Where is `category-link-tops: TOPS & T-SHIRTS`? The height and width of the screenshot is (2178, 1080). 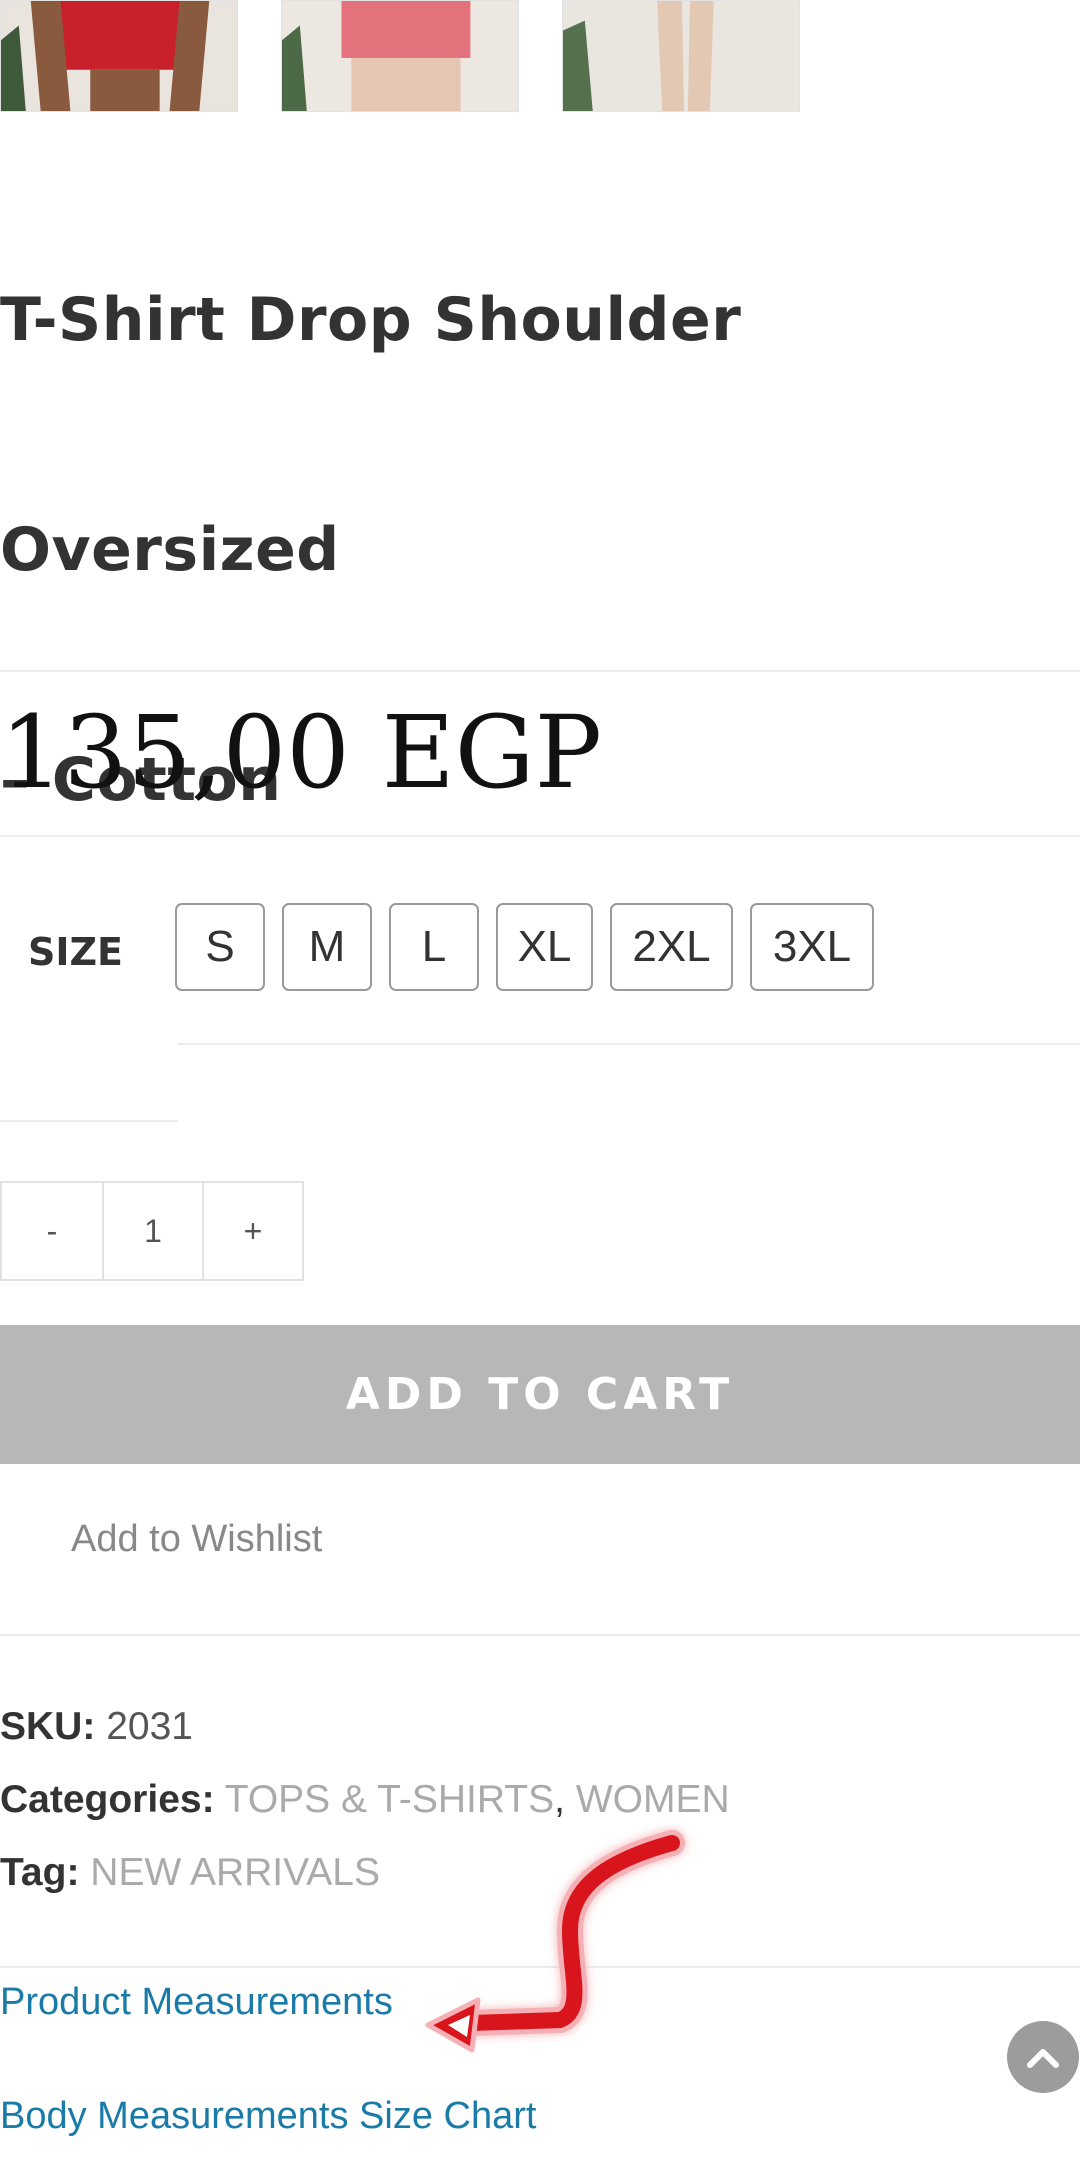
category-link-tops: TOPS & T-SHIRTS is located at coordinates (389, 1799).